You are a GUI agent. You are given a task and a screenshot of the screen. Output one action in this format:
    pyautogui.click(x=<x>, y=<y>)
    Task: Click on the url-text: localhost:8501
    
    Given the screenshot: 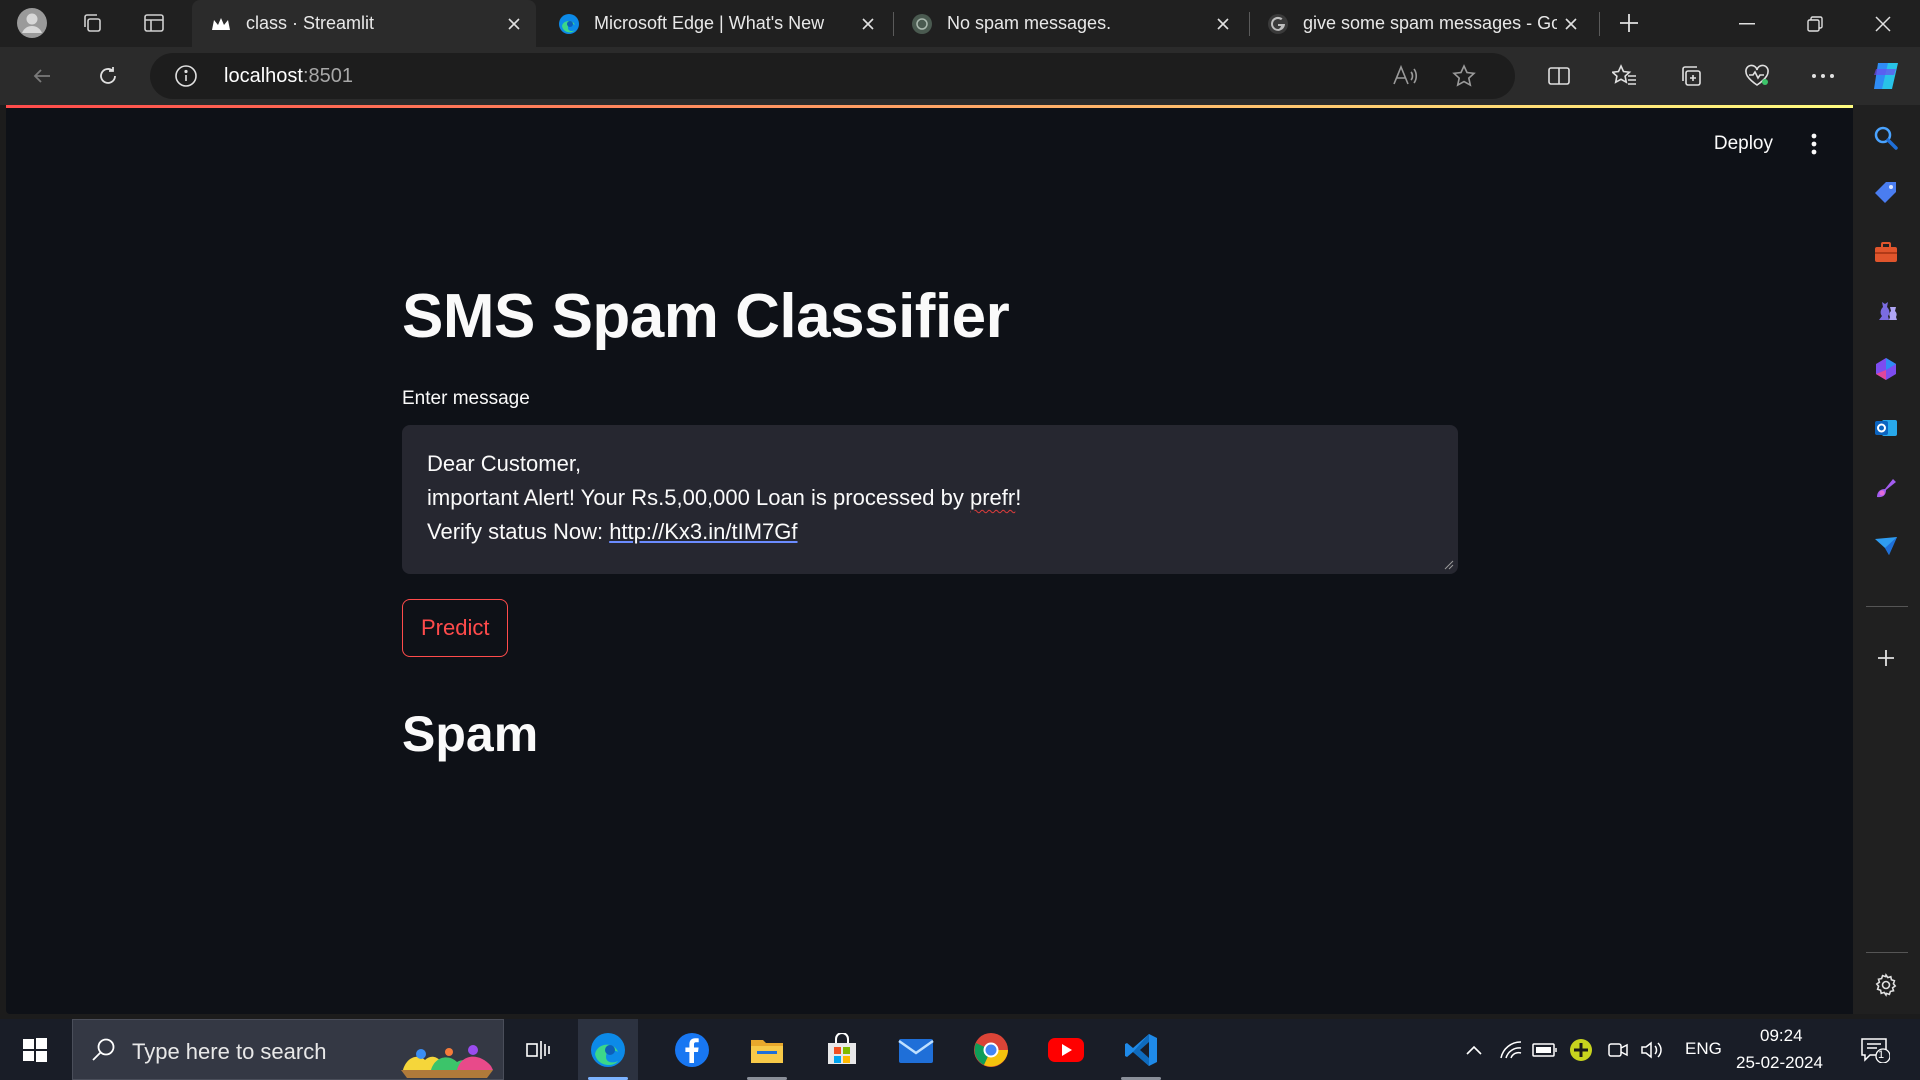 What is the action you would take?
    pyautogui.click(x=288, y=76)
    